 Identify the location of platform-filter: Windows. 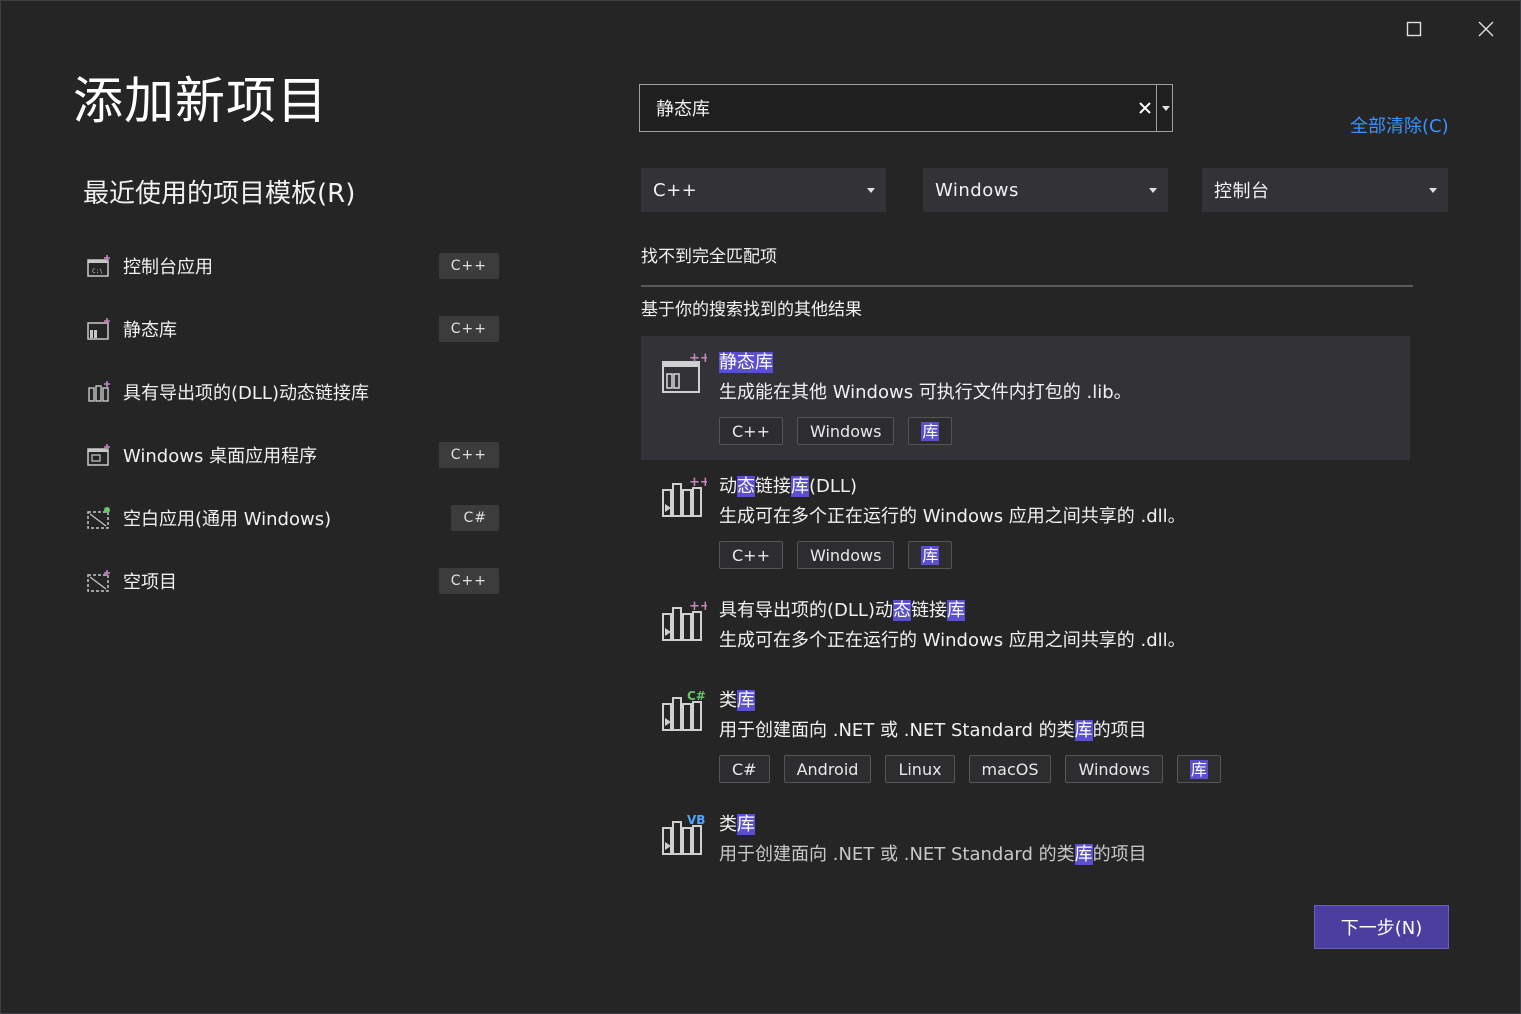
(1045, 190).